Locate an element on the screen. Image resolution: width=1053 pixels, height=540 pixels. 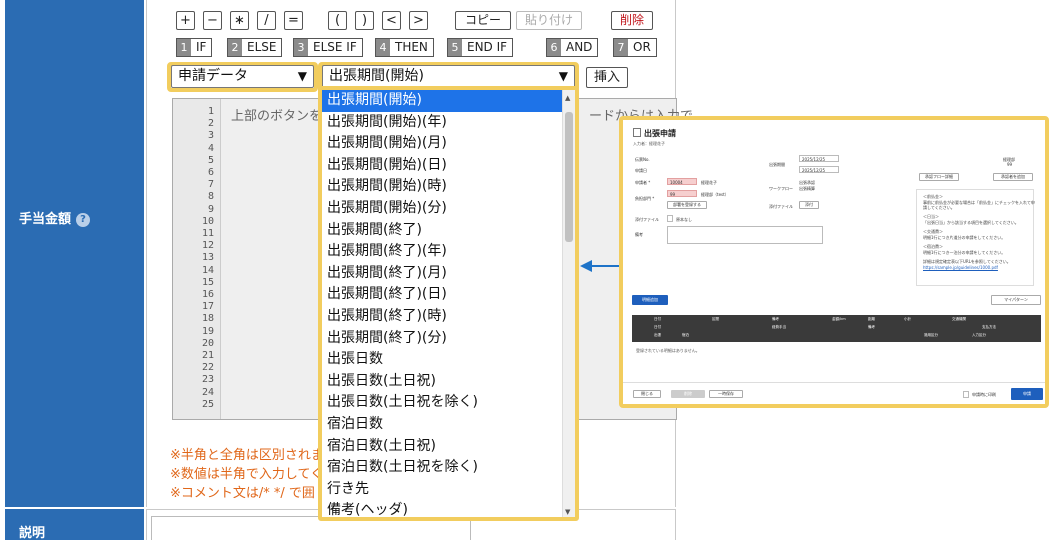
amount-label: 手当金額? is located at coordinates (55, 217).